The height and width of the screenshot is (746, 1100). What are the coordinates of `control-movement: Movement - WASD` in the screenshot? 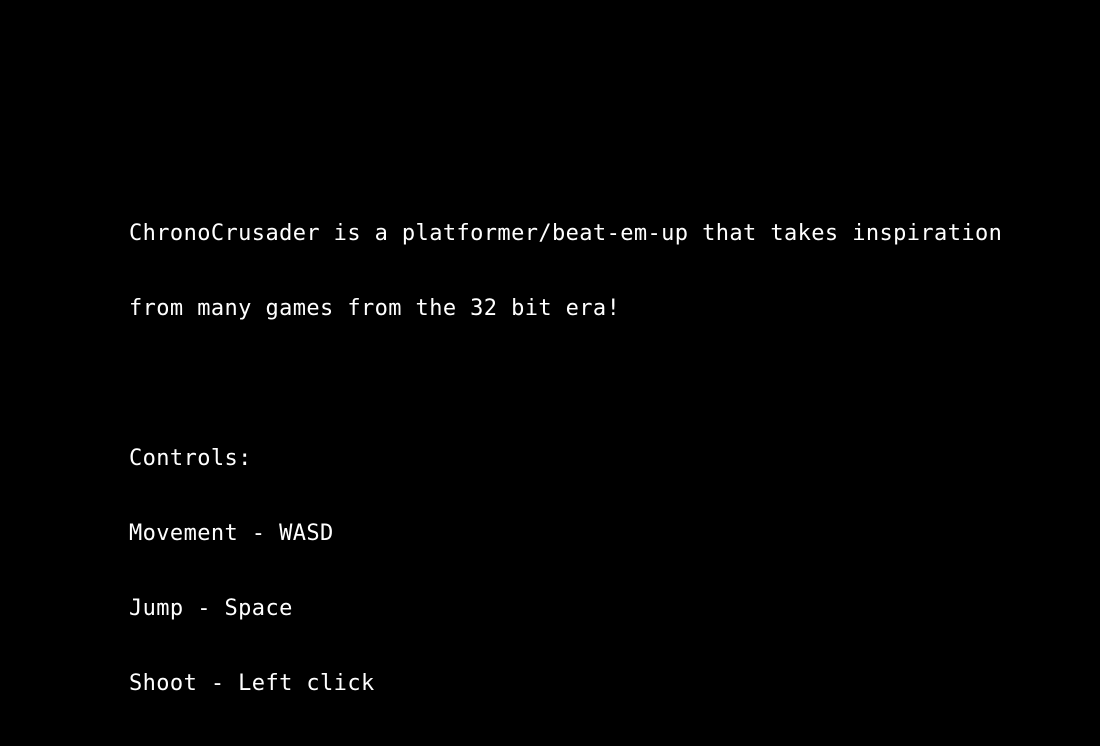 It's located at (231, 533).